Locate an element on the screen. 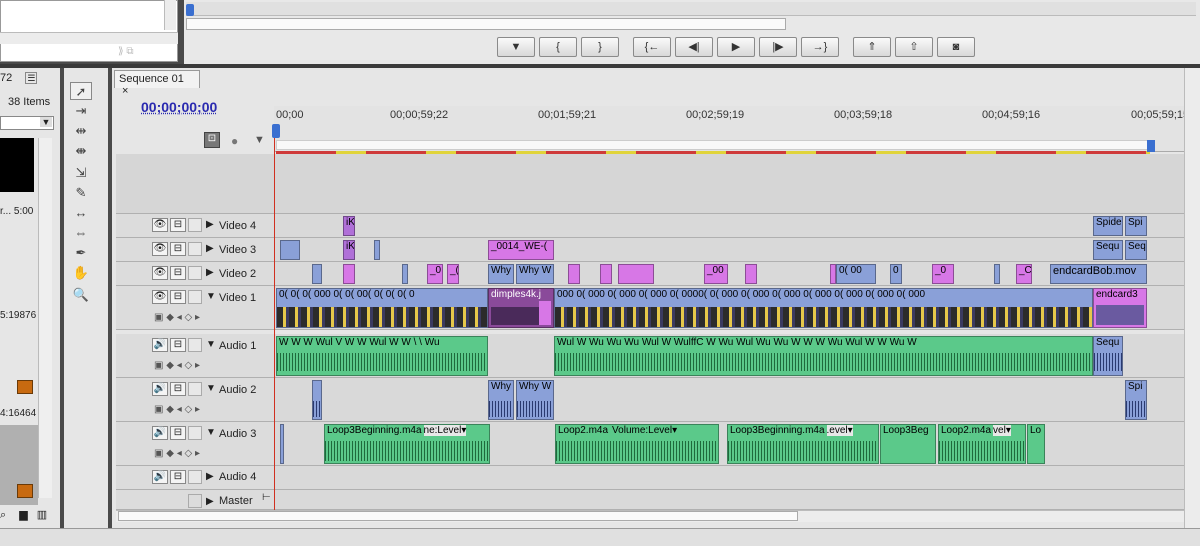 This screenshot has width=1200, height=546. clip-a1-main-a: W W W Wul V W W Wul W W \ \ Wu is located at coordinates (382, 356).